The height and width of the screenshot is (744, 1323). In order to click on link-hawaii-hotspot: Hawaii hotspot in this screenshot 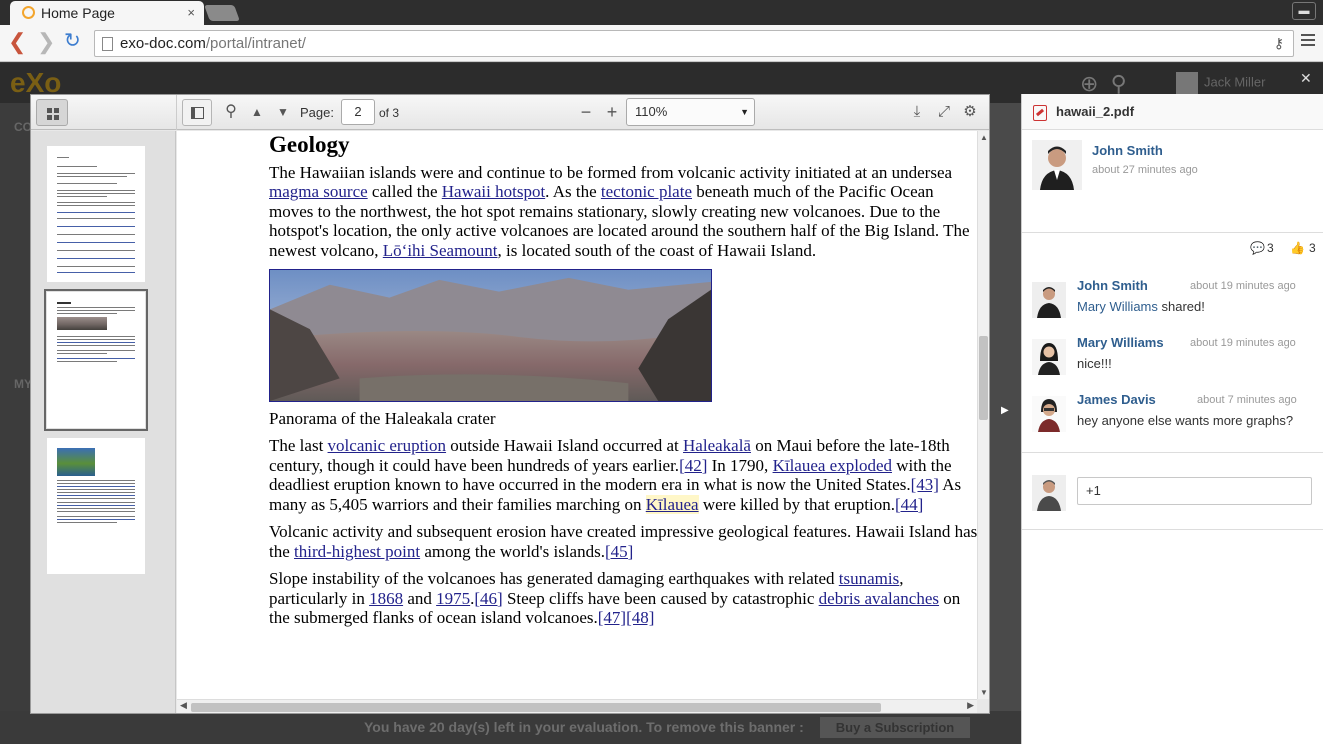, I will do `click(493, 191)`.